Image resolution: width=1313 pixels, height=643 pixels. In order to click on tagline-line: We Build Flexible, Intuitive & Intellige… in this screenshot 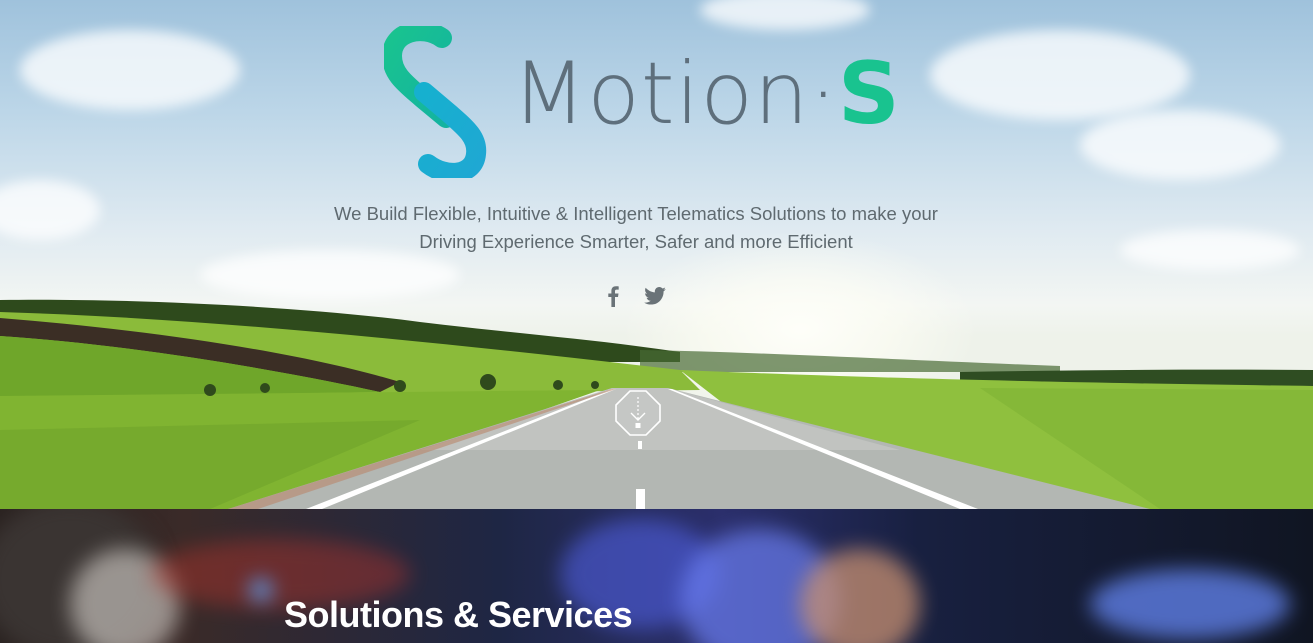, I will do `click(636, 213)`.